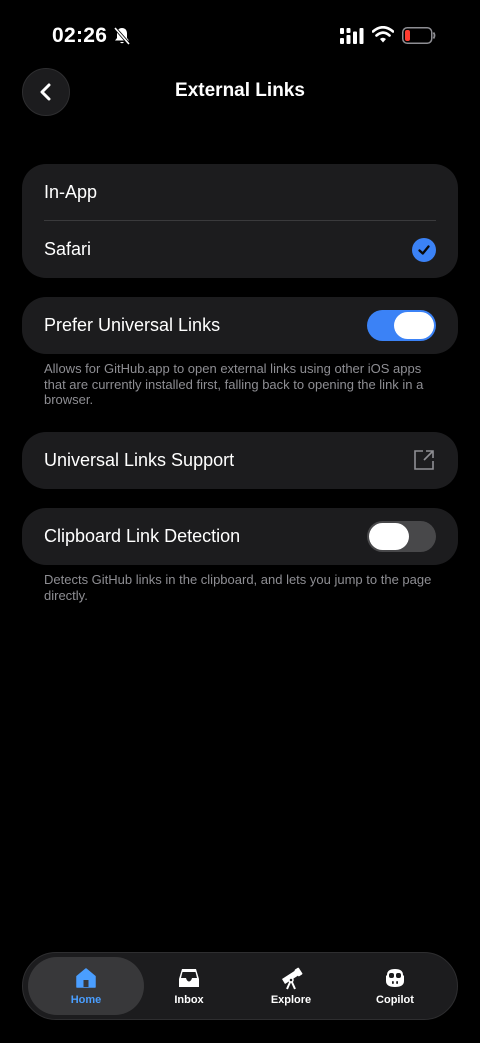  I want to click on universal-links-toggle, so click(401, 325).